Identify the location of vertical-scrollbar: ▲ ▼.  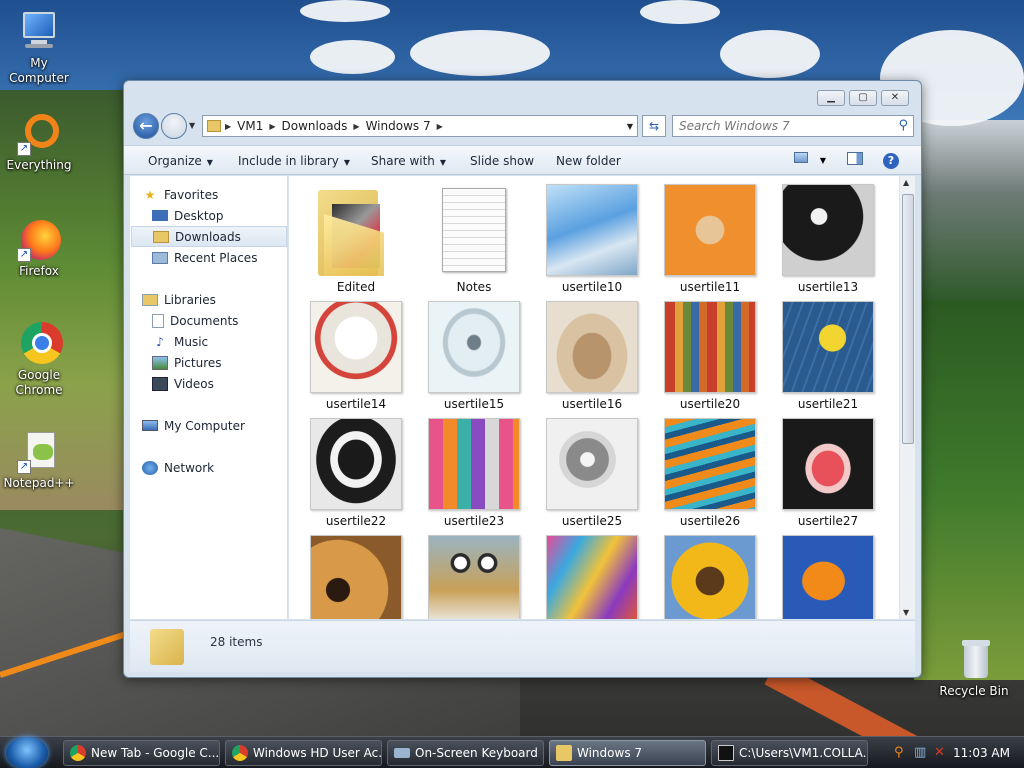
(907, 397).